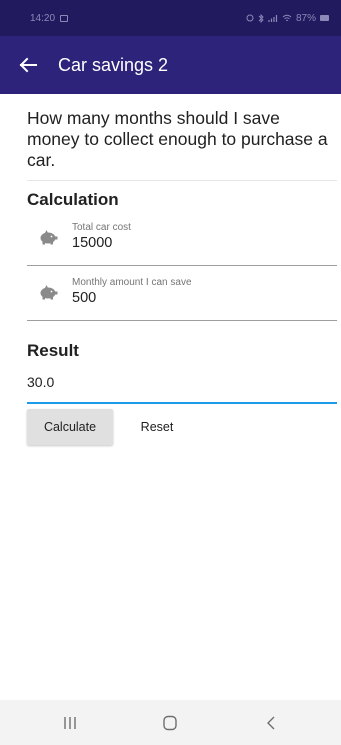 The image size is (341, 745). I want to click on system-nav-bar, so click(170, 722).